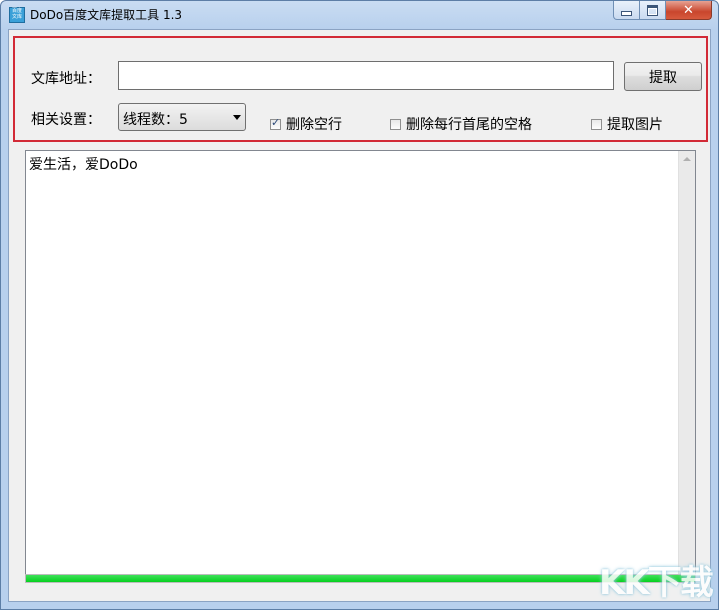 The height and width of the screenshot is (610, 719). I want to click on watermark-logo: KK下载, so click(656, 583).